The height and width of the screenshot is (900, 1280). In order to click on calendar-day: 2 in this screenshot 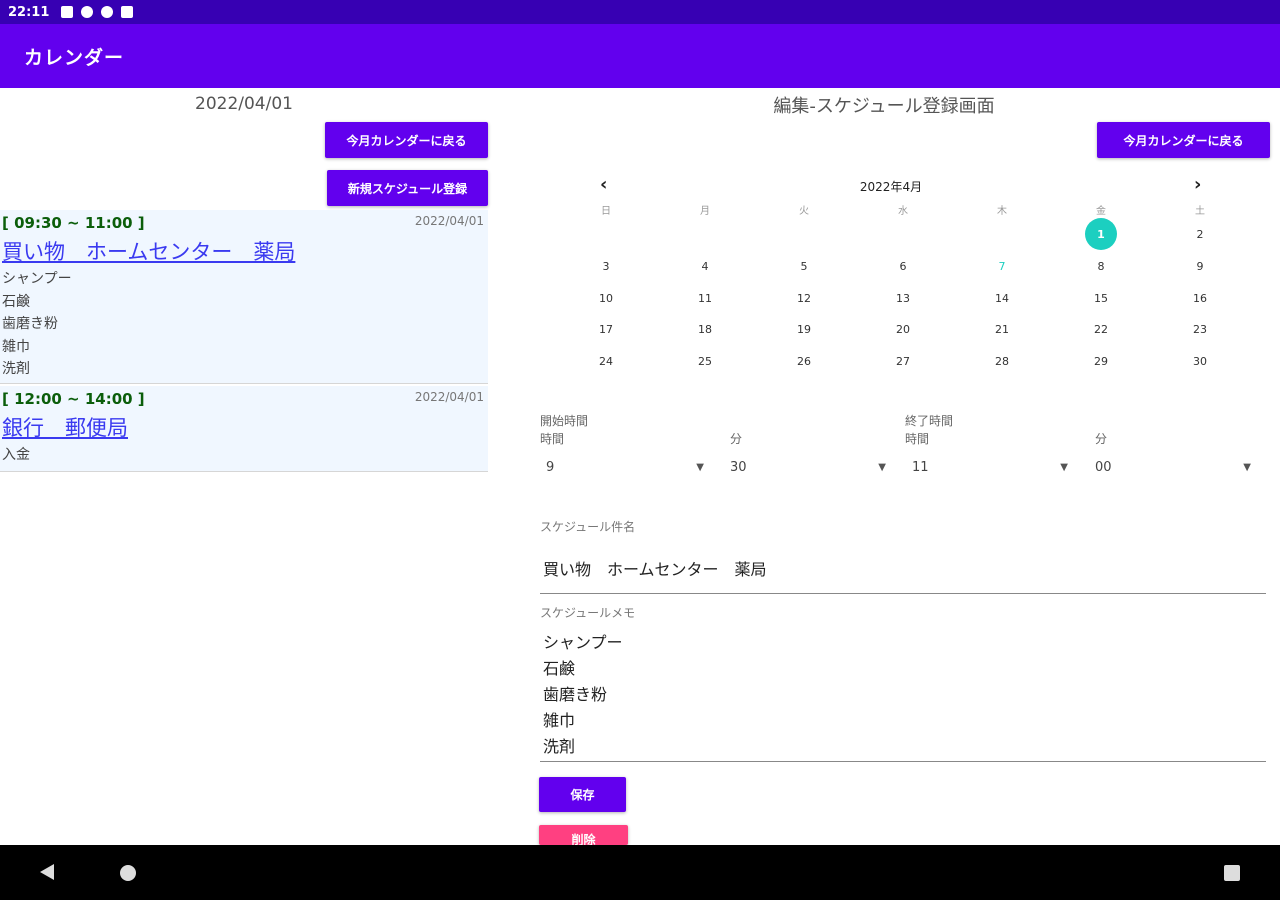, I will do `click(1200, 234)`.